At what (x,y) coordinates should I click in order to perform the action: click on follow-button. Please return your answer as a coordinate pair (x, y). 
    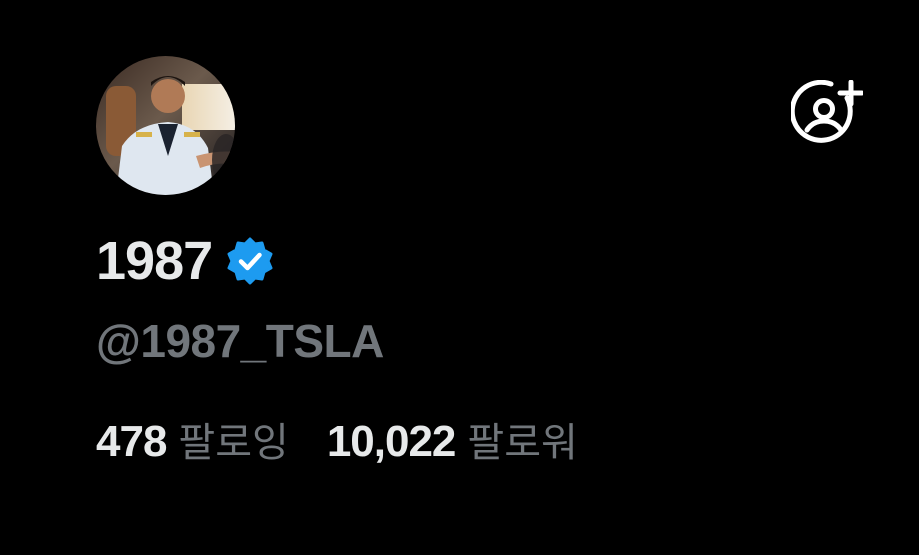
    Looking at the image, I should click on (827, 115).